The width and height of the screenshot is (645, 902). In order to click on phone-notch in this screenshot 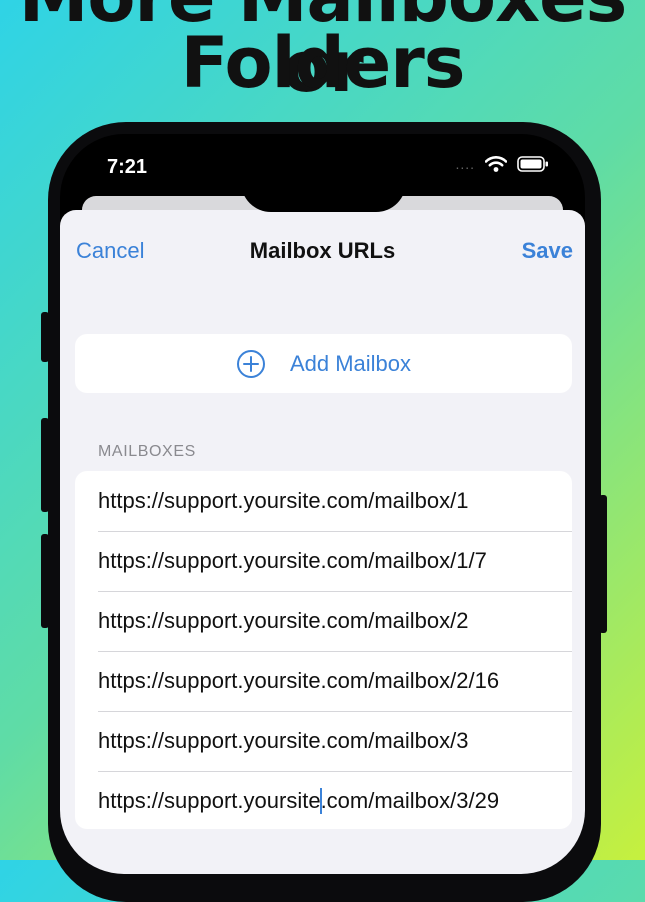, I will do `click(323, 173)`.